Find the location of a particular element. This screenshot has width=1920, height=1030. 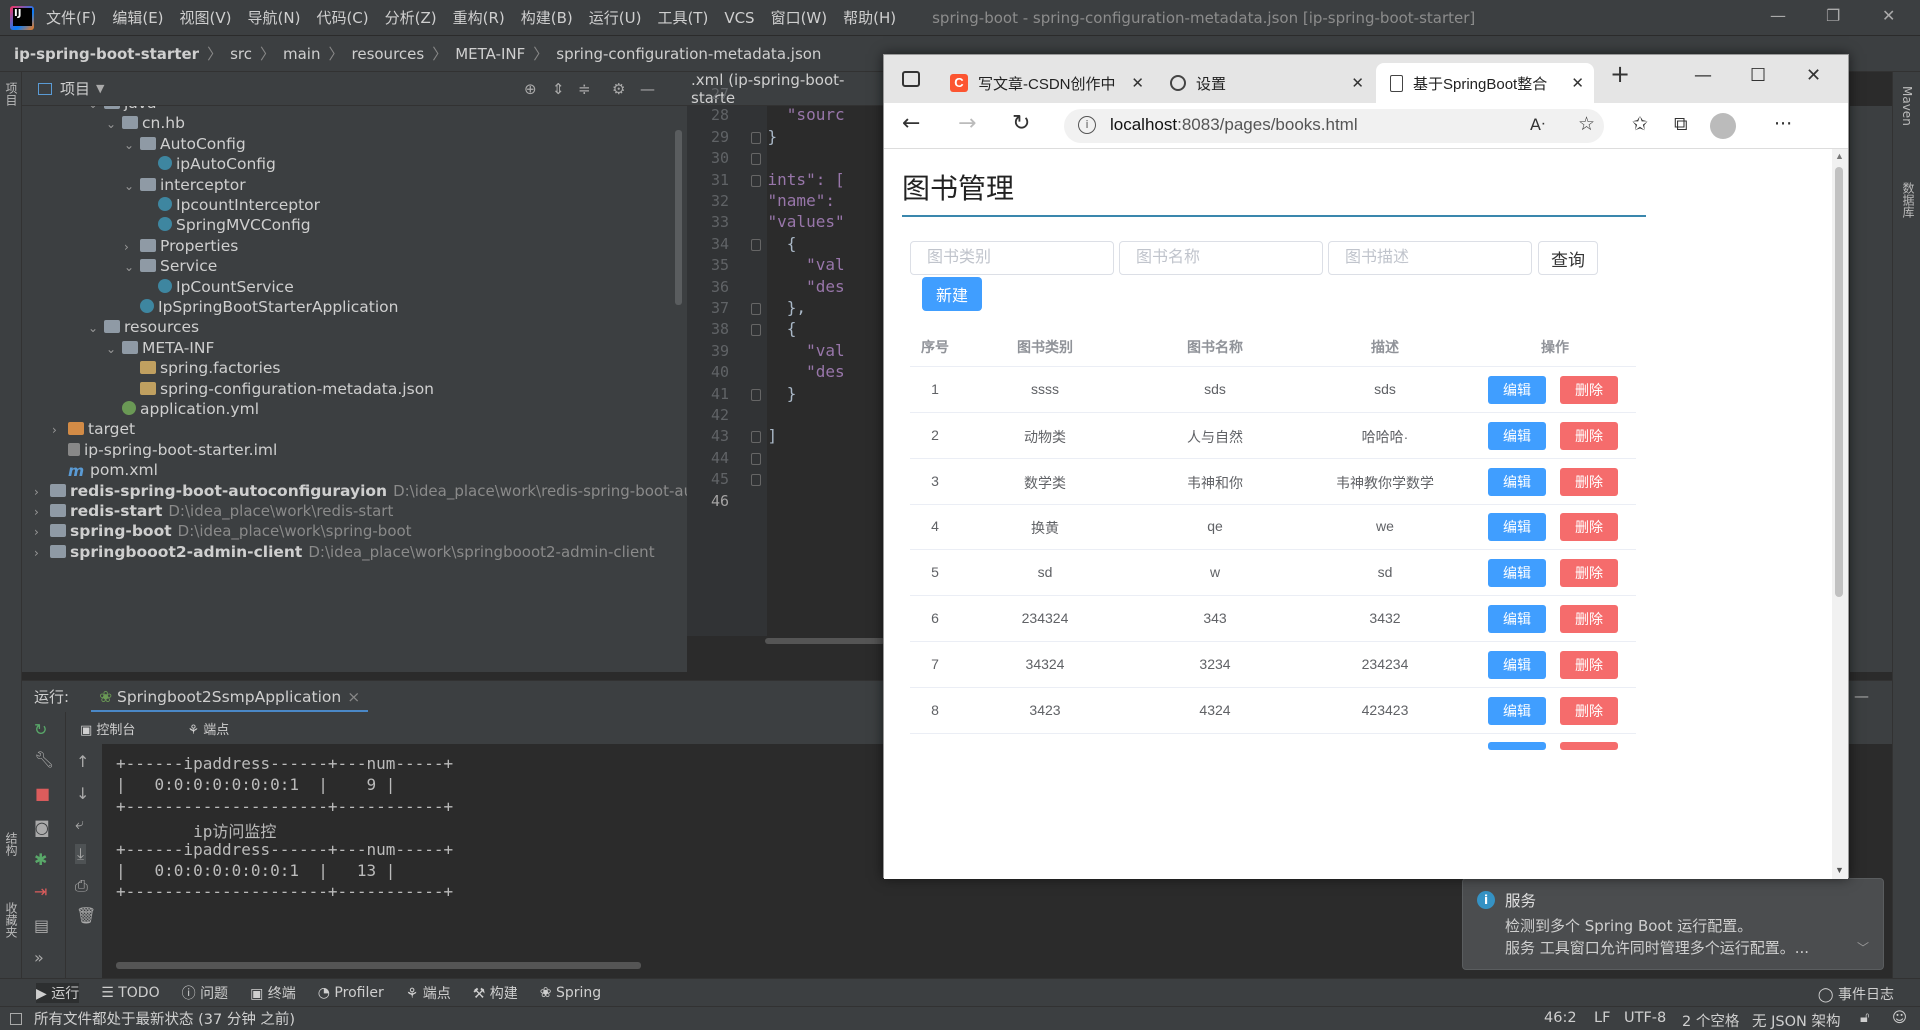

chevron-down-icon: ▼ is located at coordinates (100, 88).